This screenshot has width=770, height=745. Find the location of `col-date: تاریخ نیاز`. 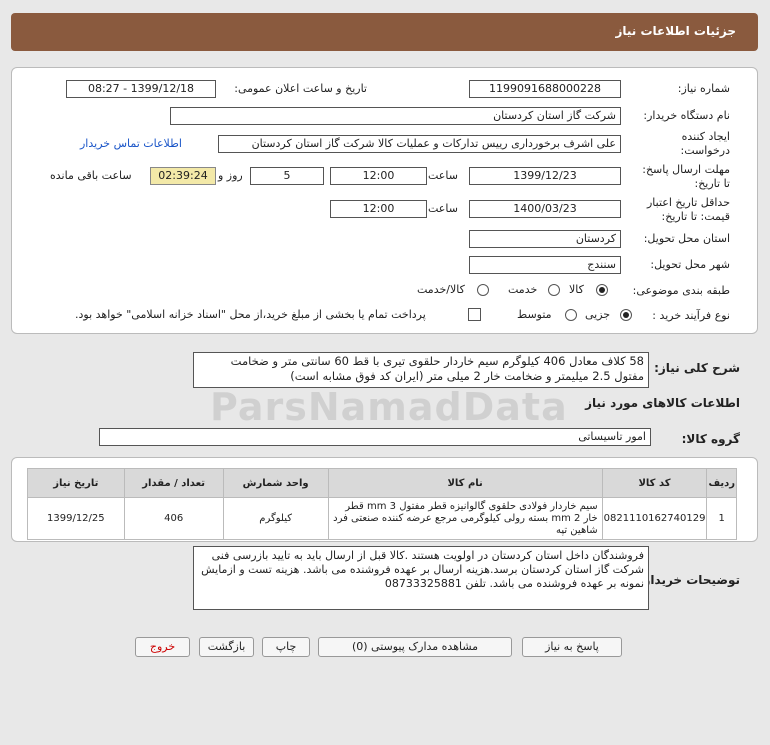

col-date: تاریخ نیاز is located at coordinates (76, 483).